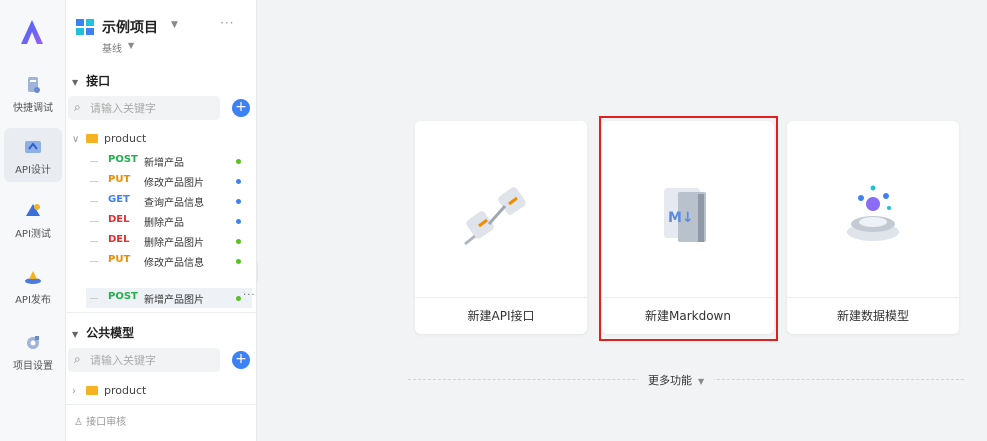 The height and width of the screenshot is (441, 987). What do you see at coordinates (112, 47) in the screenshot?
I see `branch-selector: 基线` at bounding box center [112, 47].